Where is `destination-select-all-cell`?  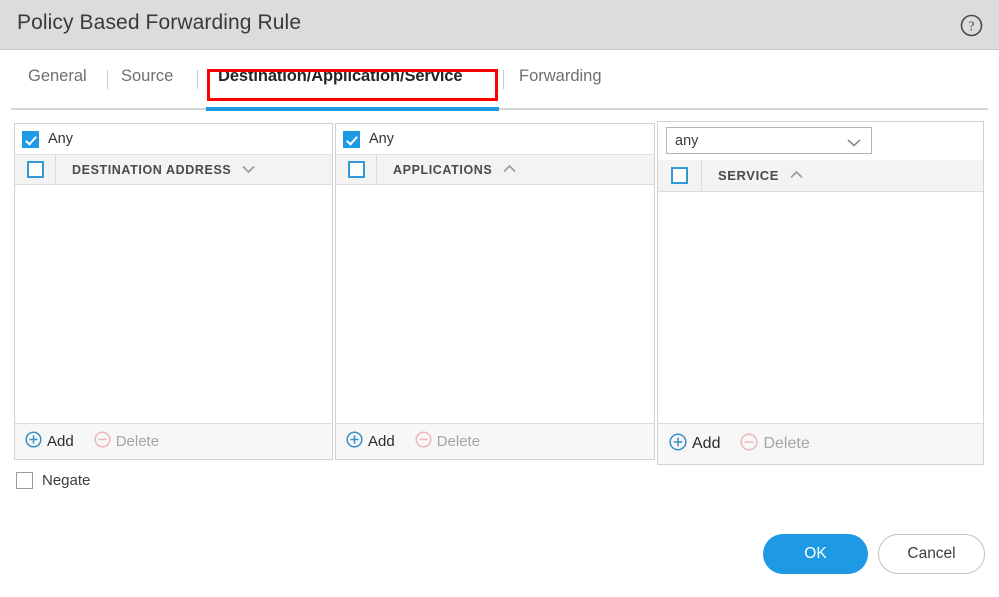
destination-select-all-cell is located at coordinates (35, 169).